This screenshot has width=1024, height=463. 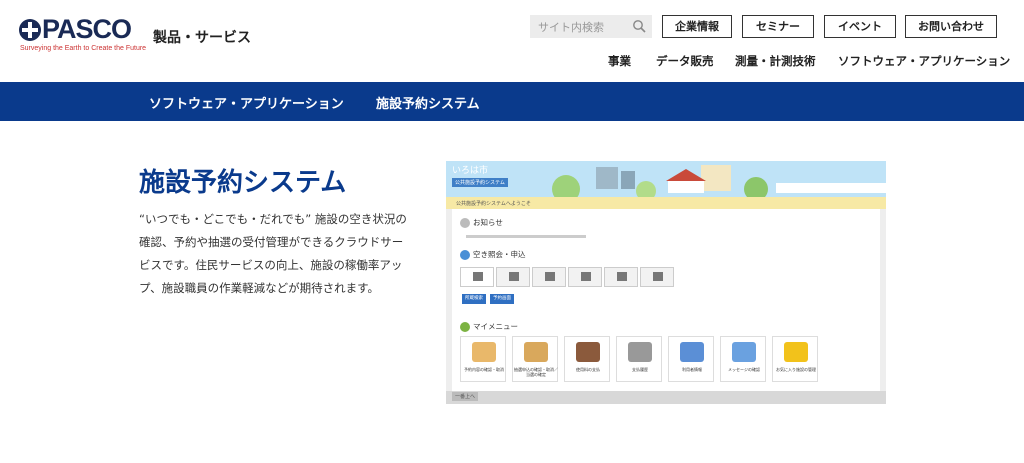 What do you see at coordinates (571, 27) in the screenshot?
I see `search-placeholder: サイト内検索` at bounding box center [571, 27].